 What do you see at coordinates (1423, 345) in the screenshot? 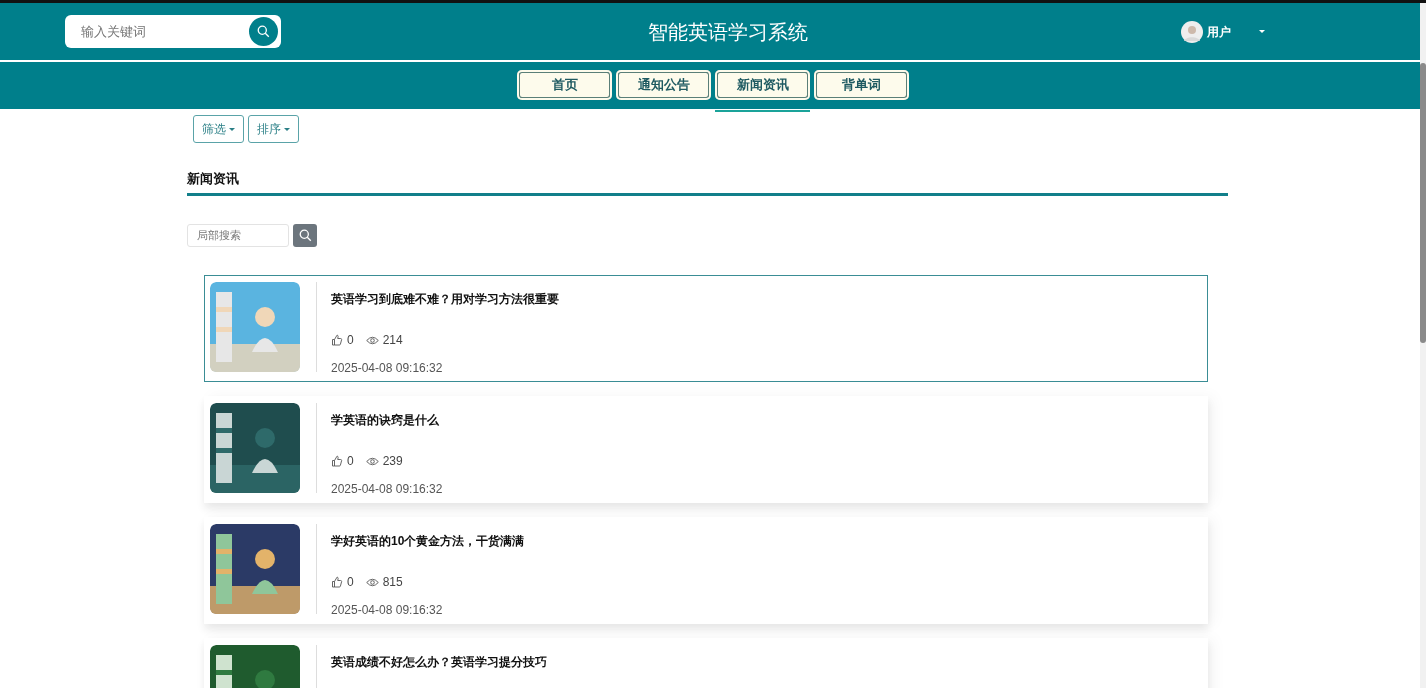
I see `scrollbar` at bounding box center [1423, 345].